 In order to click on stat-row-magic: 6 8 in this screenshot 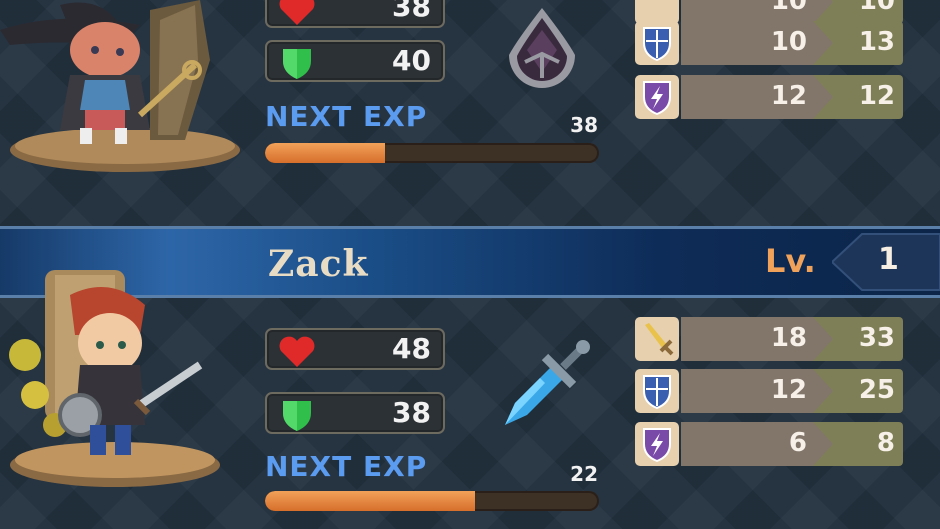, I will do `click(769, 444)`.